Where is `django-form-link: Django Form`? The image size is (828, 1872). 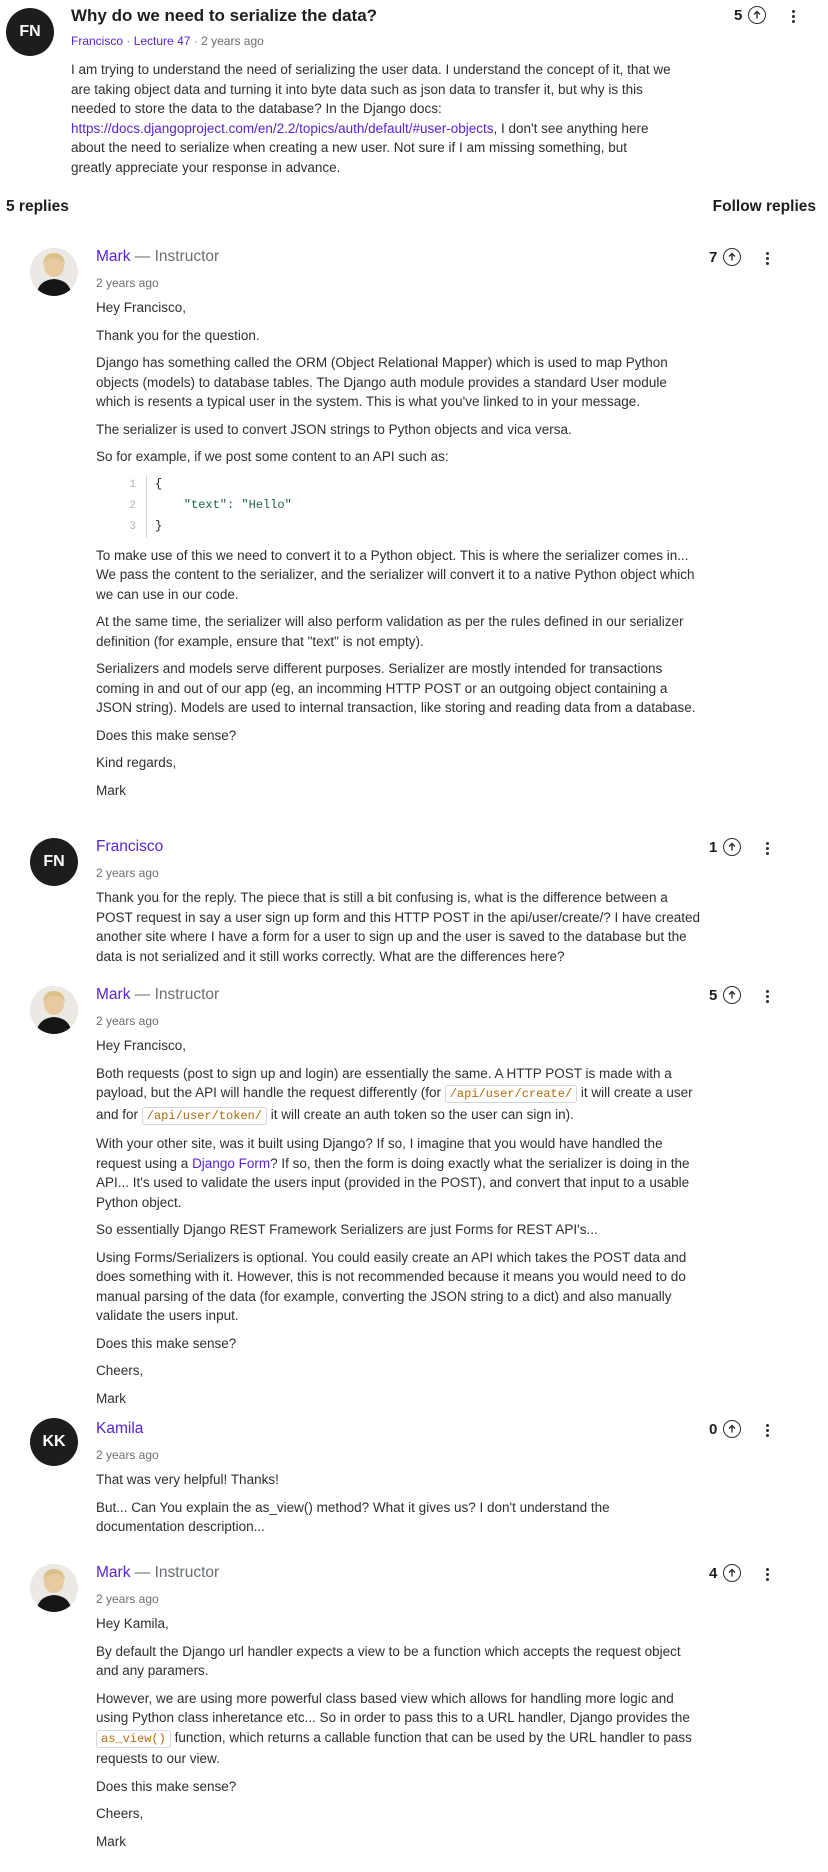 django-form-link: Django Form is located at coordinates (231, 1163).